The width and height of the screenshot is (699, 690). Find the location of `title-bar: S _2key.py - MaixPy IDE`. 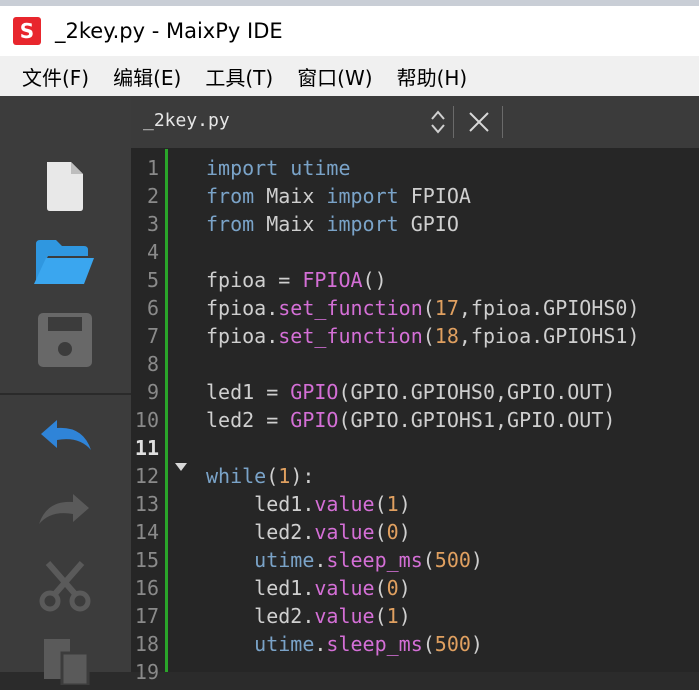

title-bar: S _2key.py - MaixPy IDE is located at coordinates (349, 31).